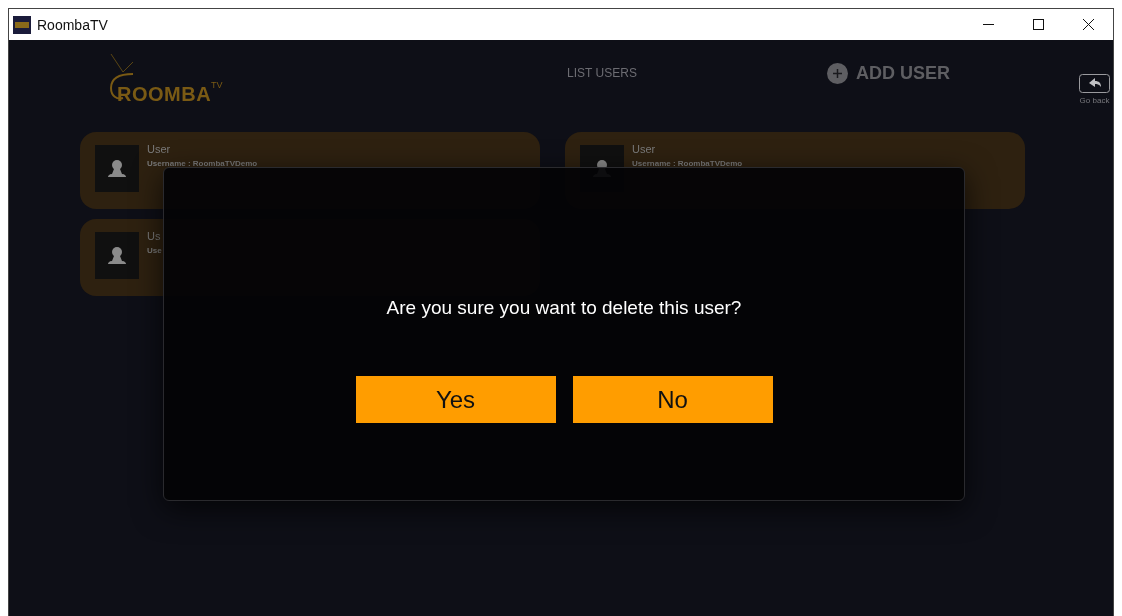 The width and height of the screenshot is (1122, 616). Describe the element at coordinates (564, 308) in the screenshot. I see `dialog-message: Are you sure you want to delete this user?` at that location.